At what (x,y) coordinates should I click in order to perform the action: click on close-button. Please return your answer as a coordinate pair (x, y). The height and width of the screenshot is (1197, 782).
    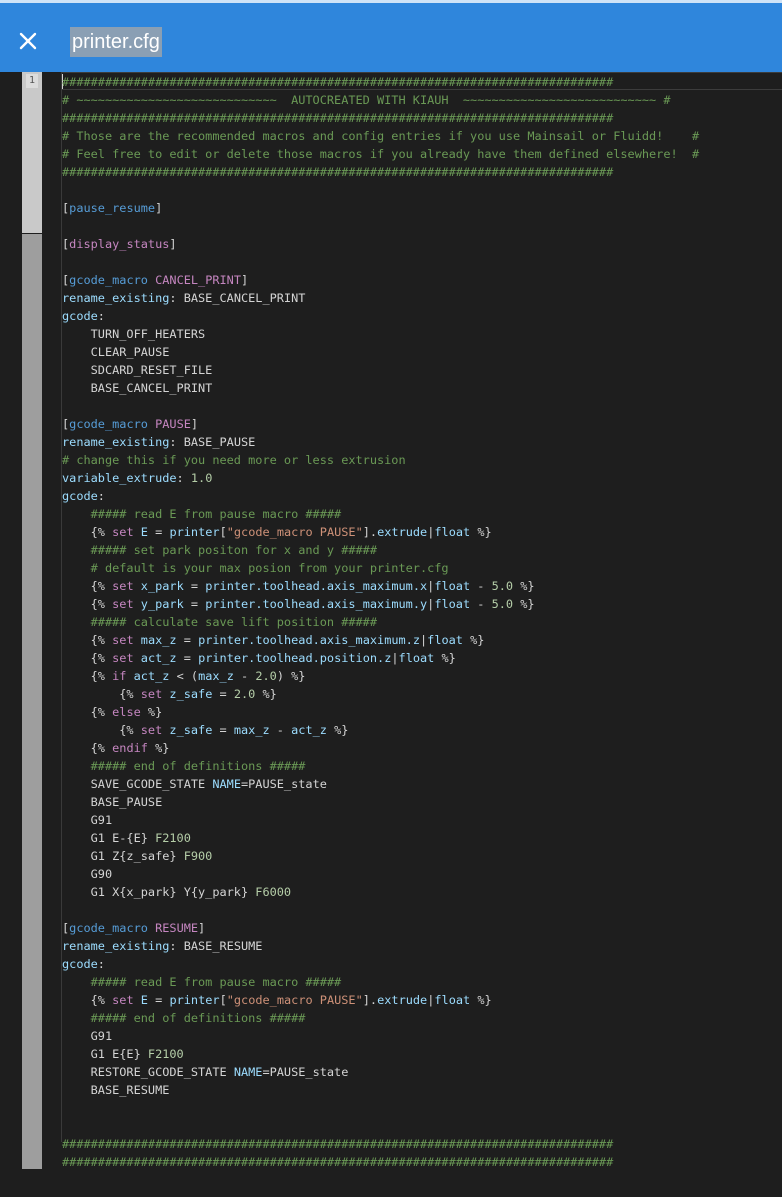
    Looking at the image, I should click on (28, 41).